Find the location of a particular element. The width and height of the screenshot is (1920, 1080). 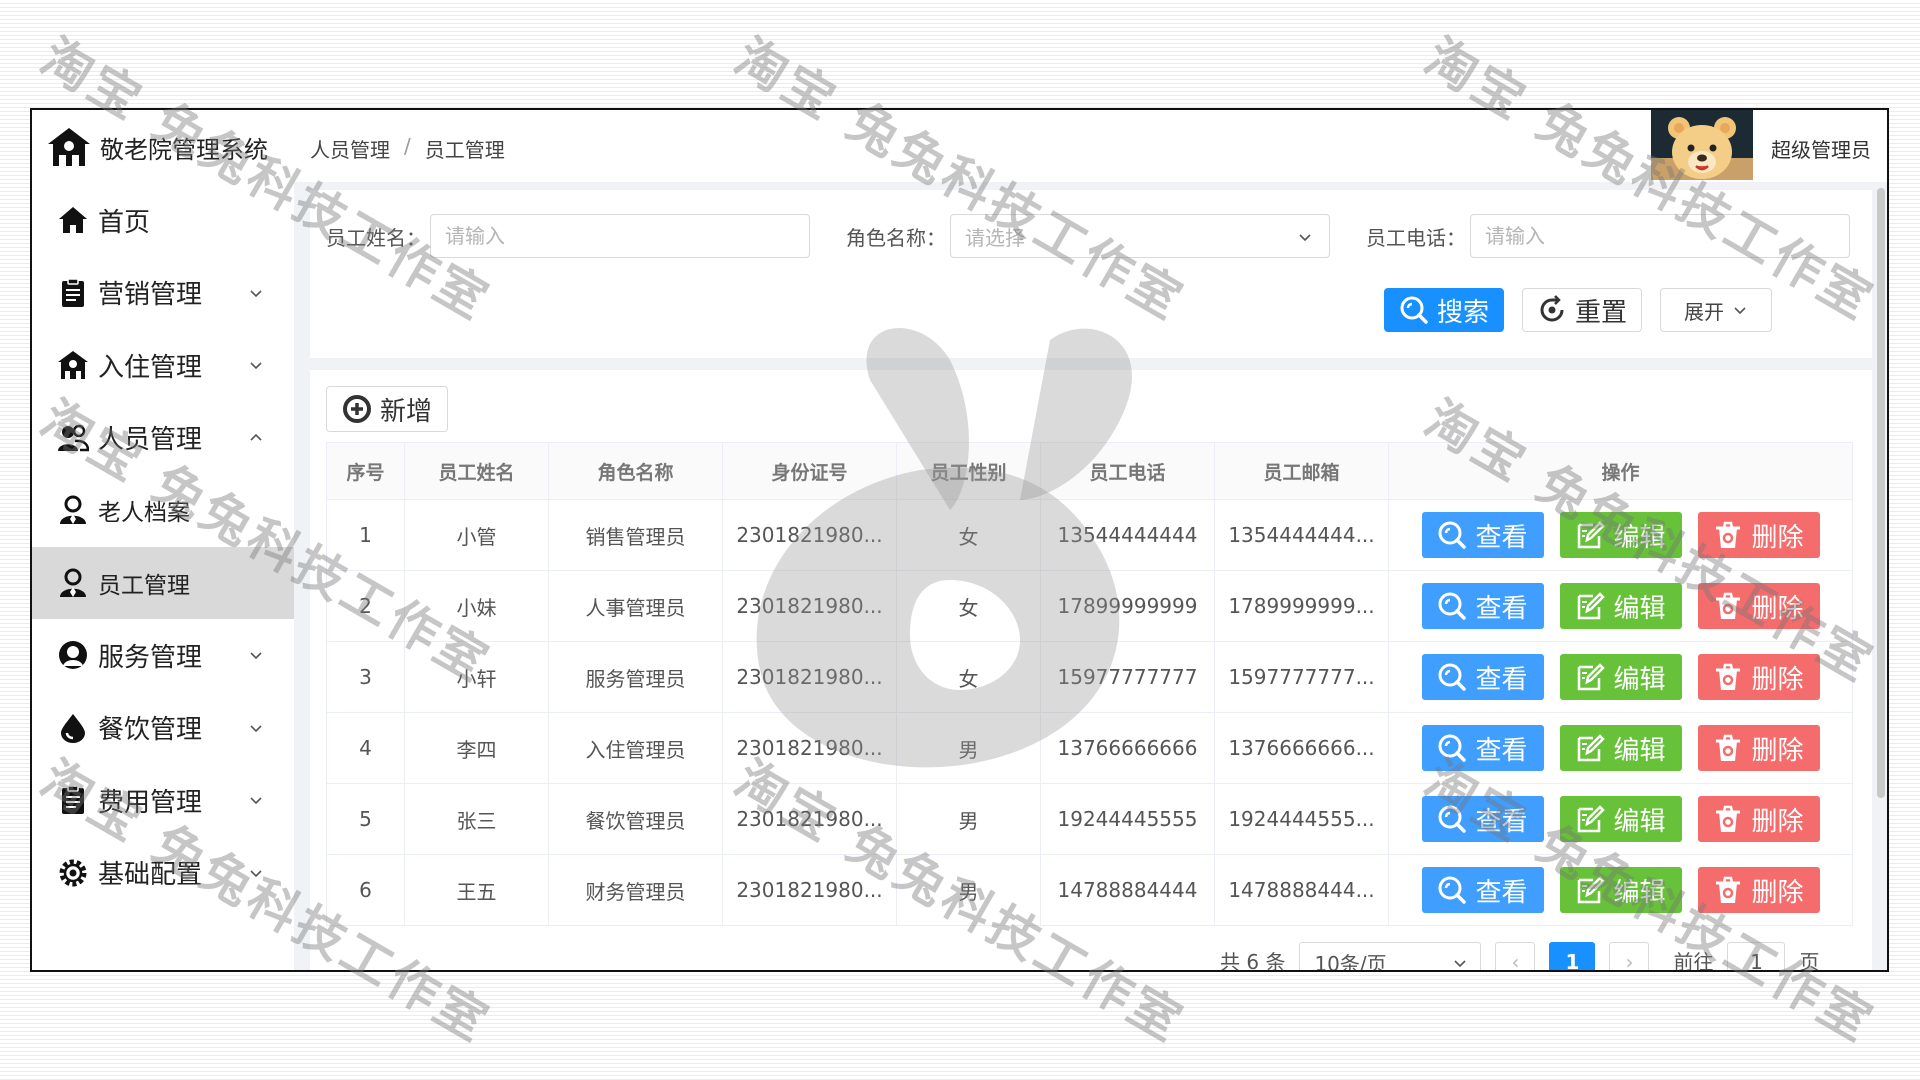

reset-icon is located at coordinates (1552, 310).